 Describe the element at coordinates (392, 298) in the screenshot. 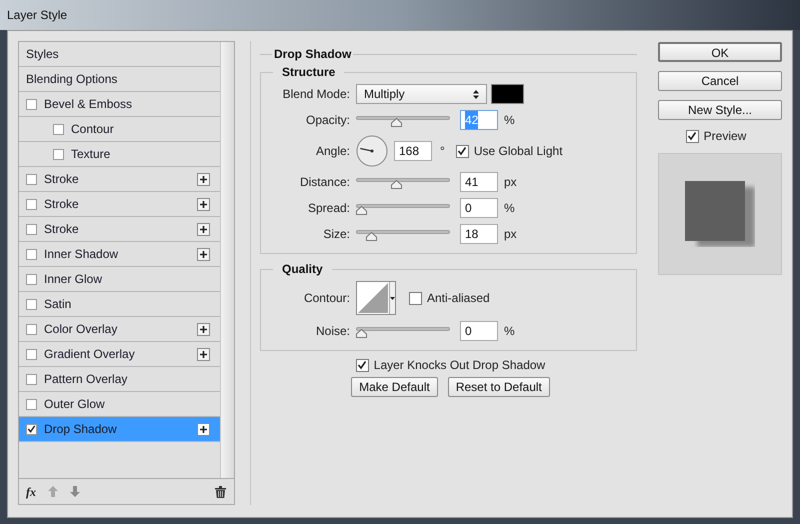

I see `caret-icon` at that location.